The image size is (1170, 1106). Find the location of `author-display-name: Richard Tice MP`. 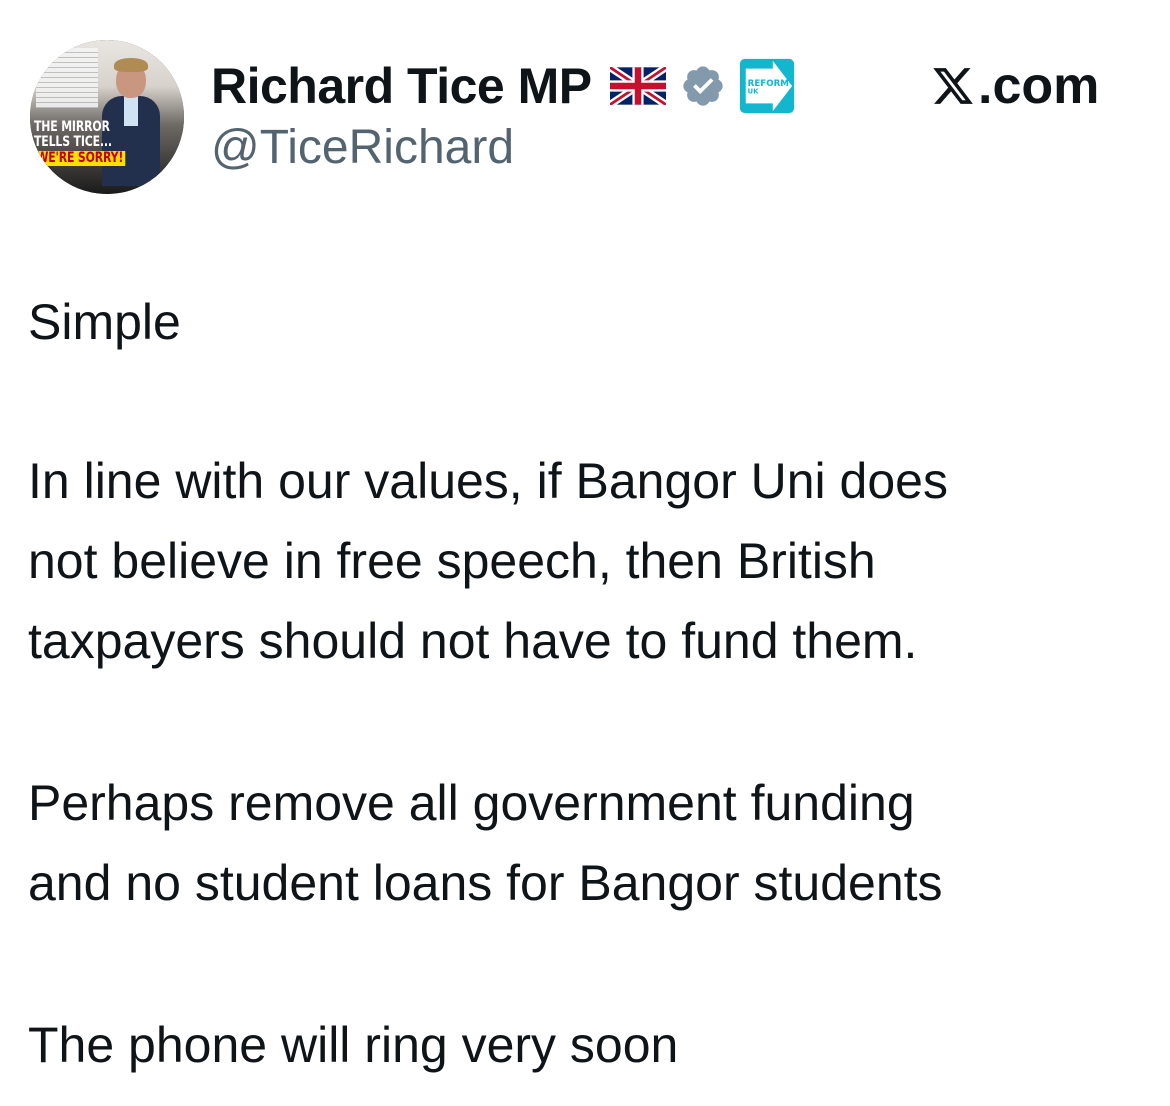

author-display-name: Richard Tice MP is located at coordinates (401, 86).